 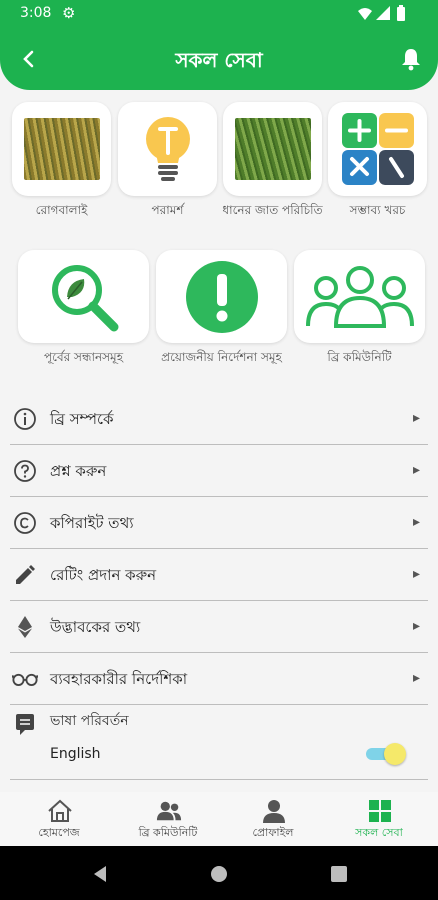 I want to click on nav-profile-label: প্রোফাইল, so click(x=273, y=832).